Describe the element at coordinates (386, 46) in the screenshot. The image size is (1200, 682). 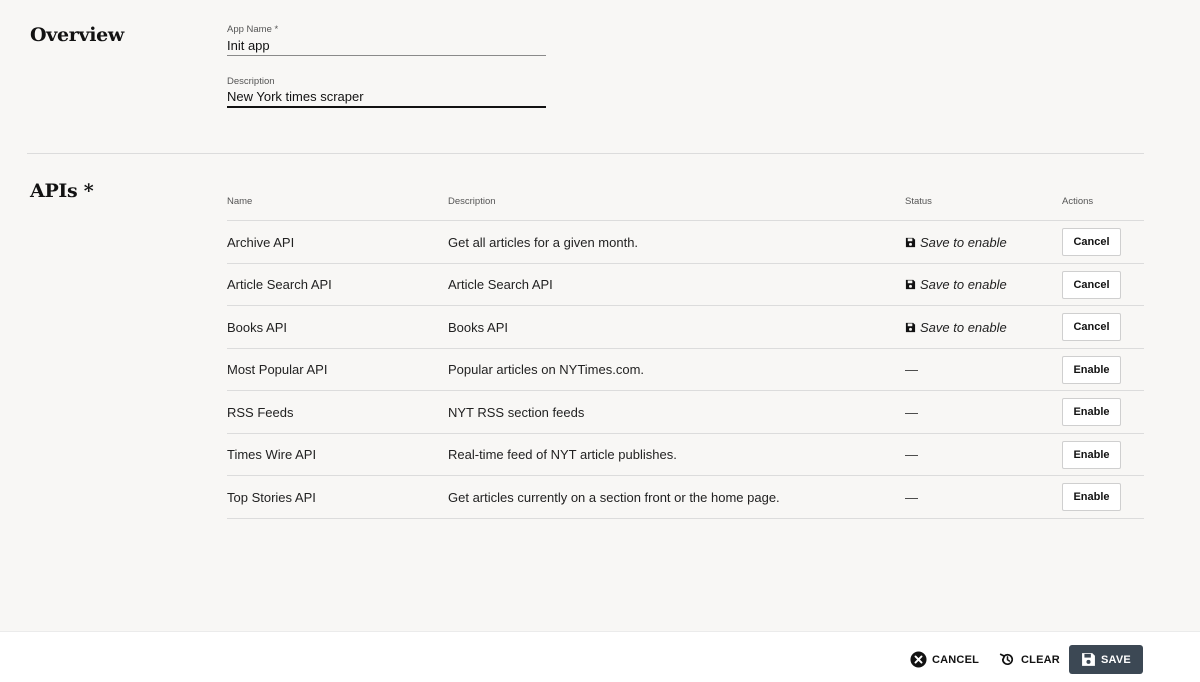
I see `app-name-input` at that location.